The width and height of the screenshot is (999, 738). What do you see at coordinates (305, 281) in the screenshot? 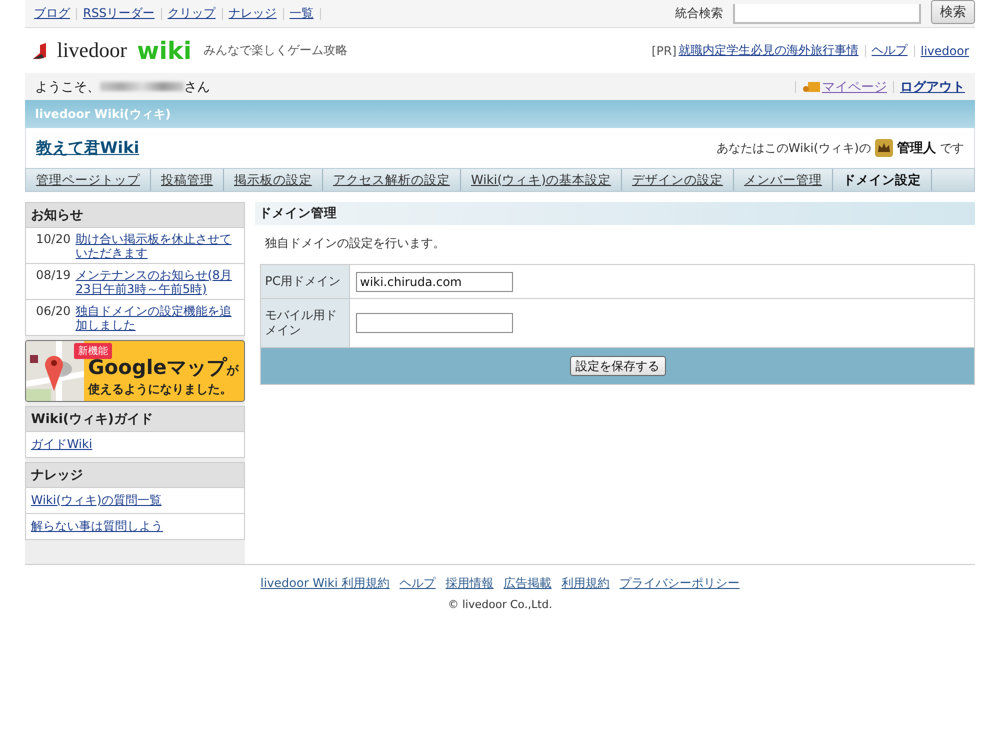
I see `field-label: PC用ドメイン` at bounding box center [305, 281].